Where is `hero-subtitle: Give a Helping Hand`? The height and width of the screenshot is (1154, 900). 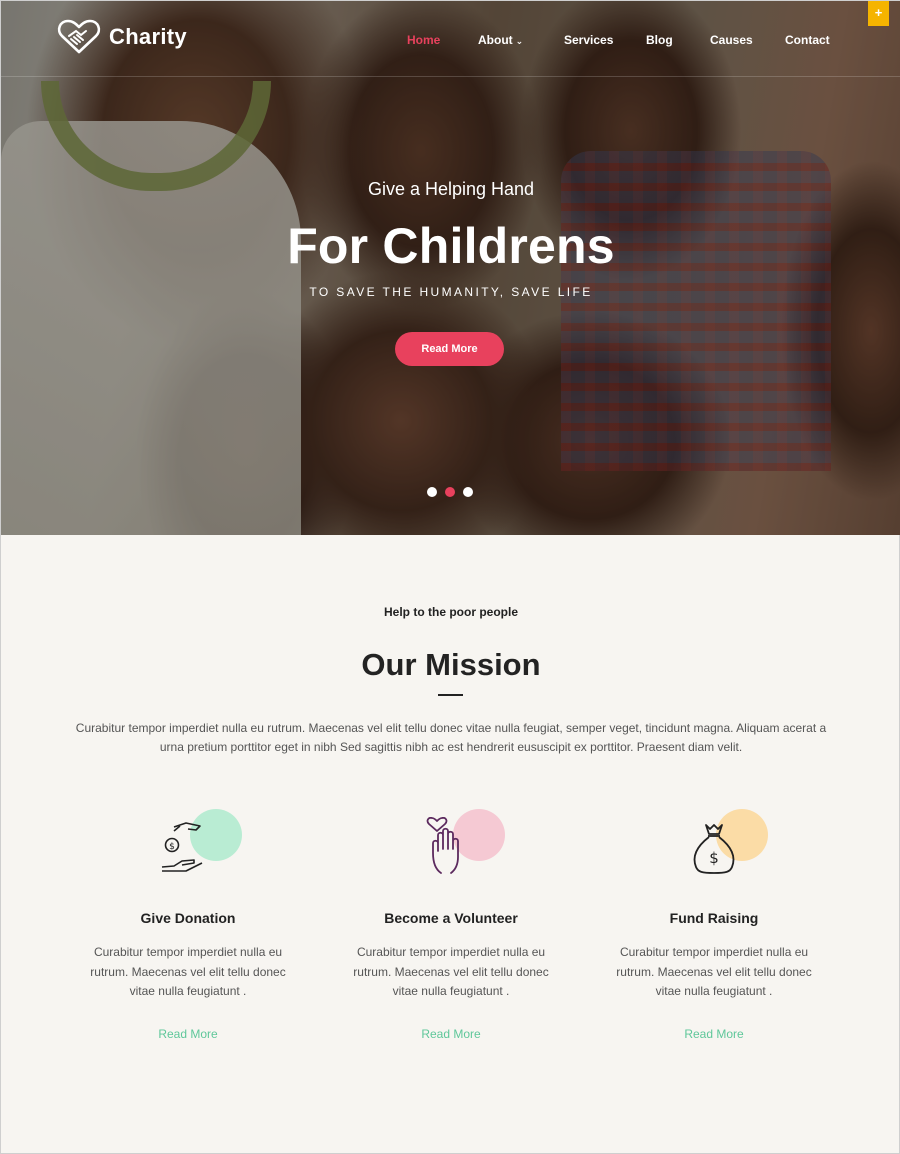
hero-subtitle: Give a Helping Hand is located at coordinates (451, 189).